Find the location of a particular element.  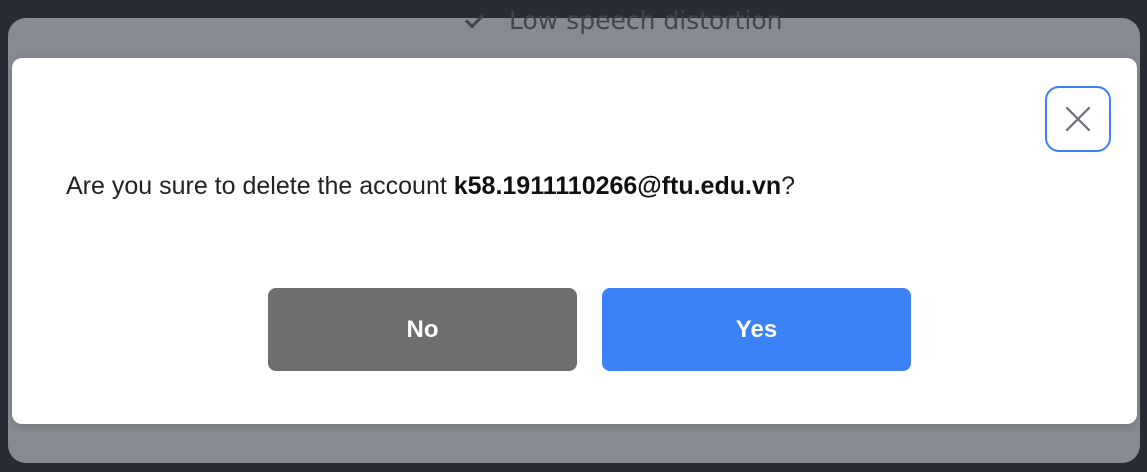

account-email: k58.1911110266@ftu.edu.vn is located at coordinates (617, 186).